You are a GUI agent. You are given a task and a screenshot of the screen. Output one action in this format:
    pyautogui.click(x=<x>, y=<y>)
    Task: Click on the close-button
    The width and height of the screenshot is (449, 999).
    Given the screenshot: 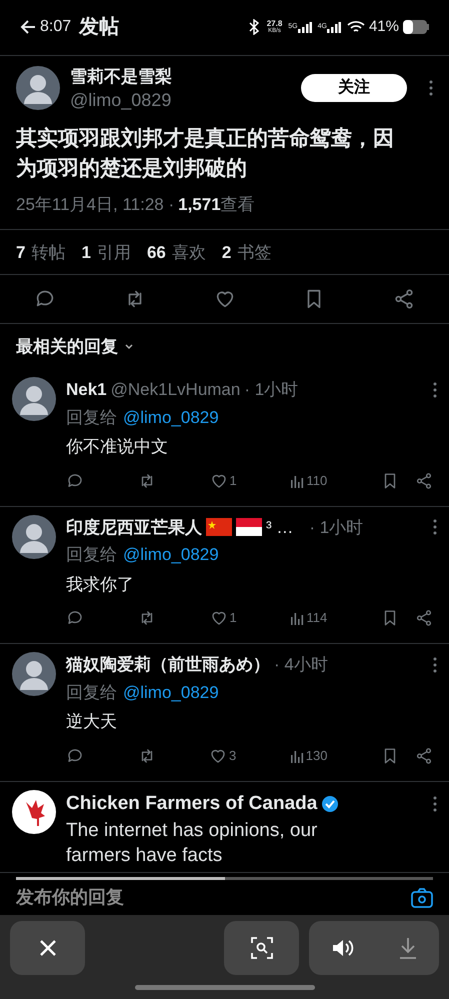 What is the action you would take?
    pyautogui.click(x=47, y=948)
    